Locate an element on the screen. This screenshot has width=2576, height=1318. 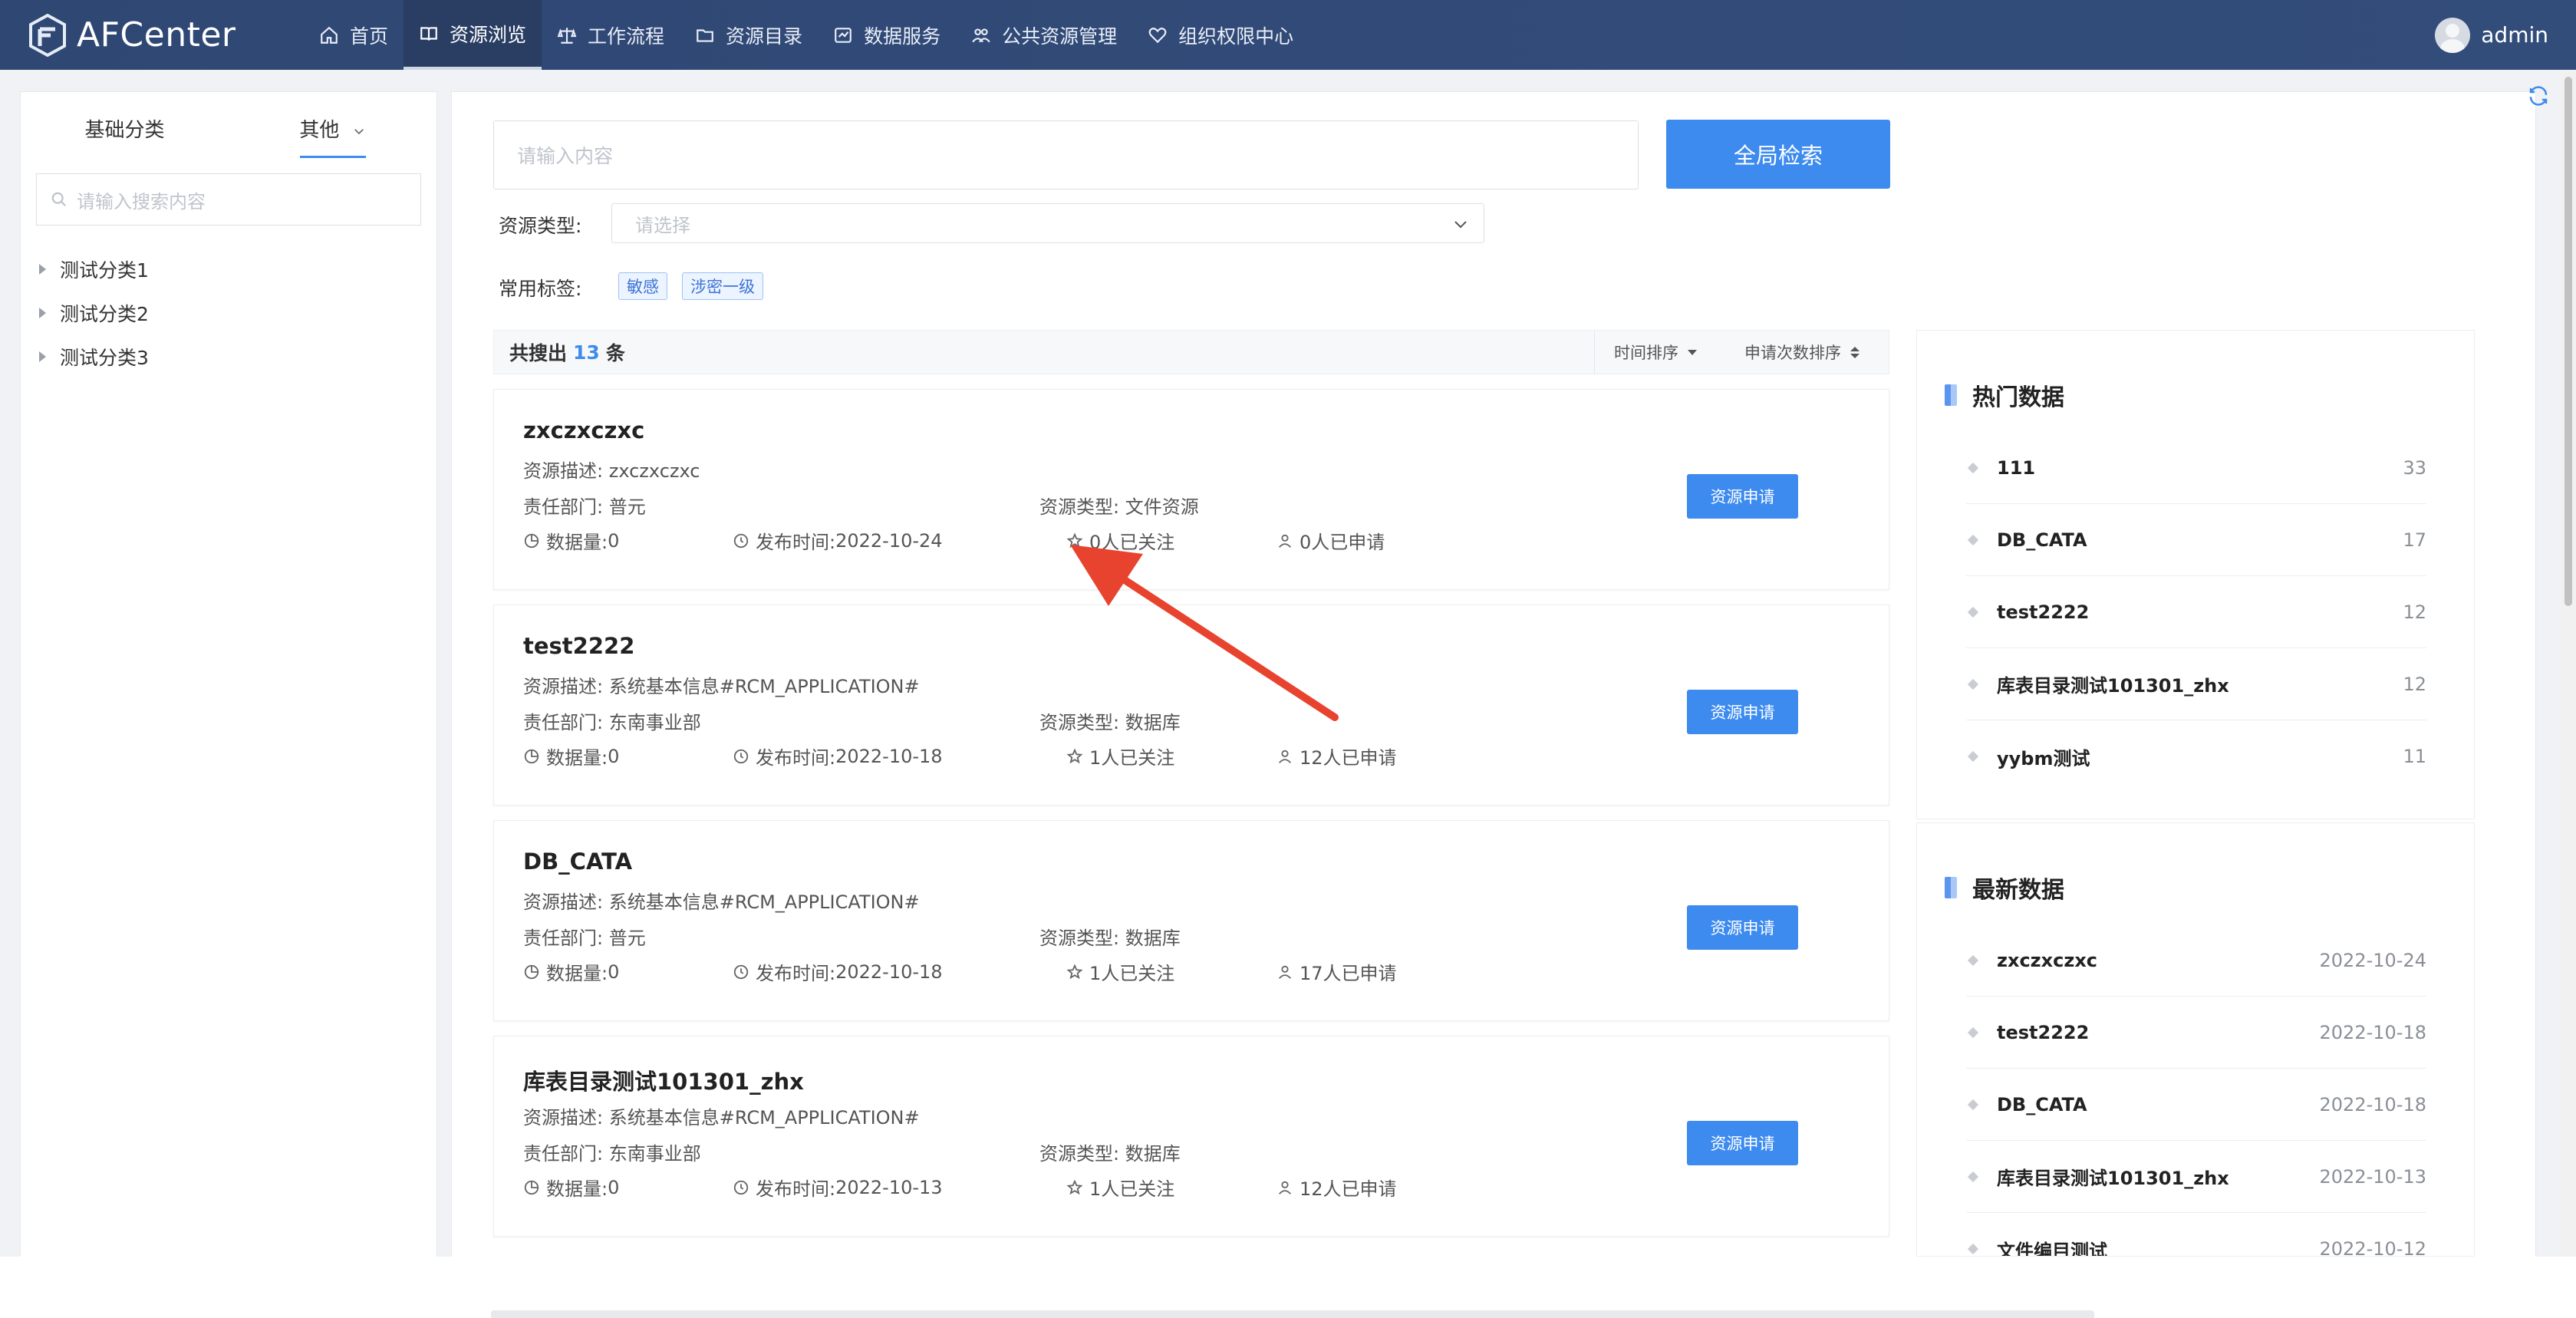
tree-item-label: 测试分类1 is located at coordinates (104, 271).